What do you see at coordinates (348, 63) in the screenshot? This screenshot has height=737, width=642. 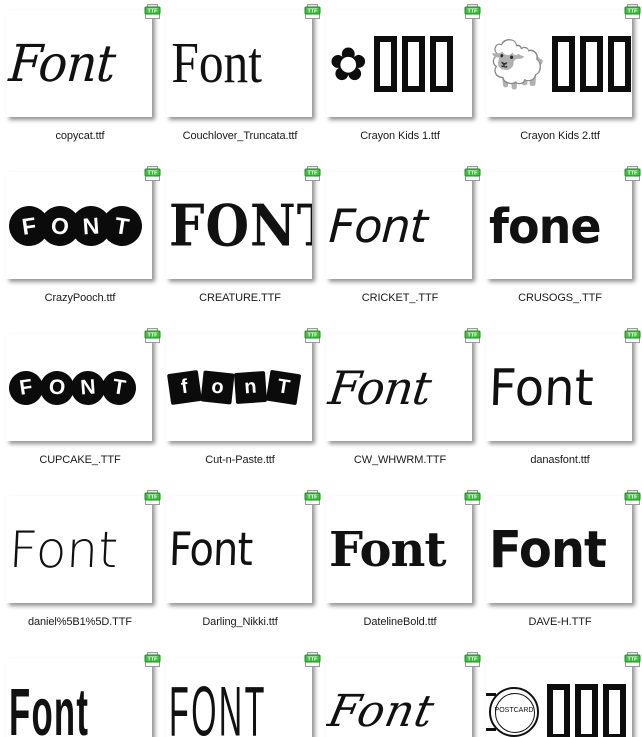 I see `dingbat-glyph: ✿` at bounding box center [348, 63].